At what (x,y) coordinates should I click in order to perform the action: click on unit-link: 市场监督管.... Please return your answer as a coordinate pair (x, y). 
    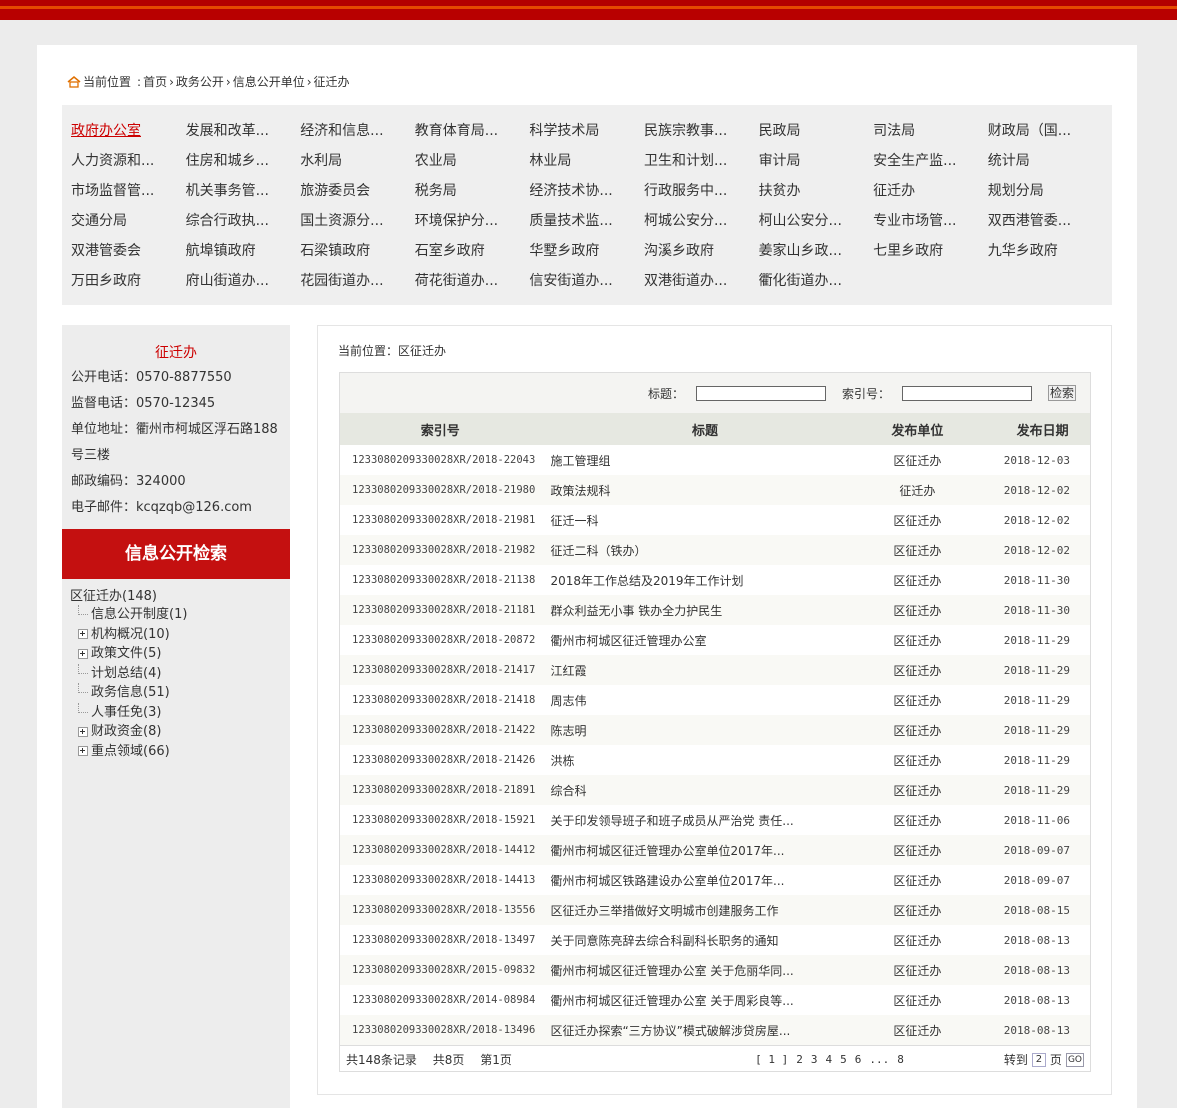
    Looking at the image, I should click on (128, 195).